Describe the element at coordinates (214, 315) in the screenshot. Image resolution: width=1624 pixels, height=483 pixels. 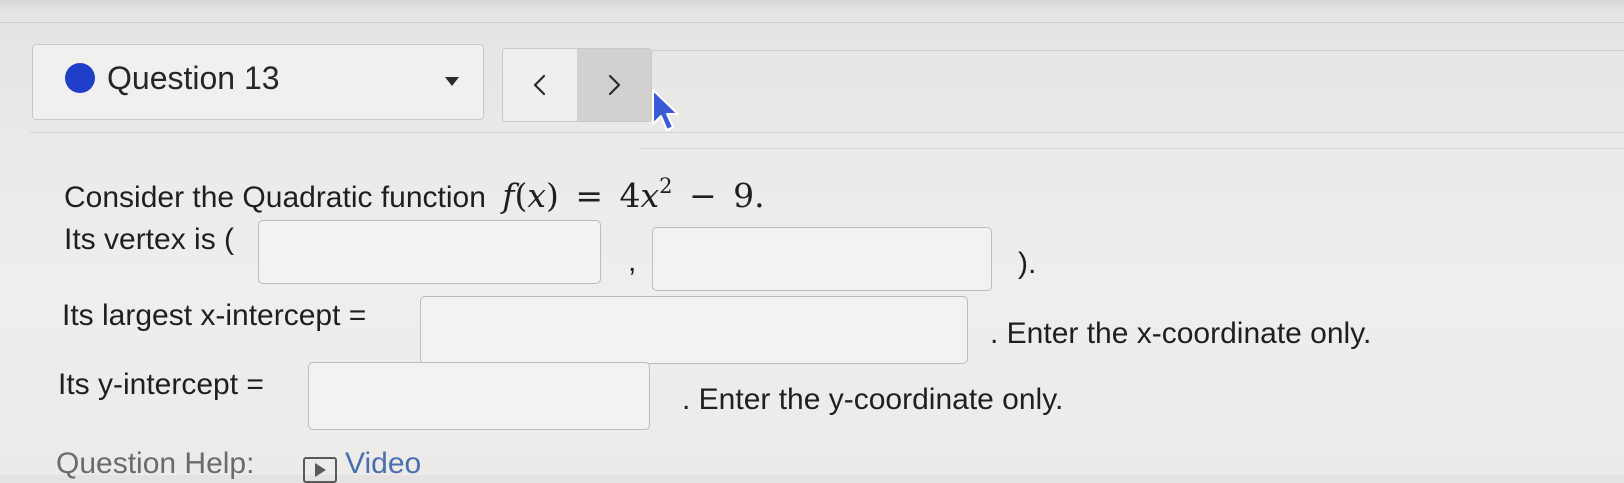
I see `x-intercept-label: Its largest x-intercept =` at that location.